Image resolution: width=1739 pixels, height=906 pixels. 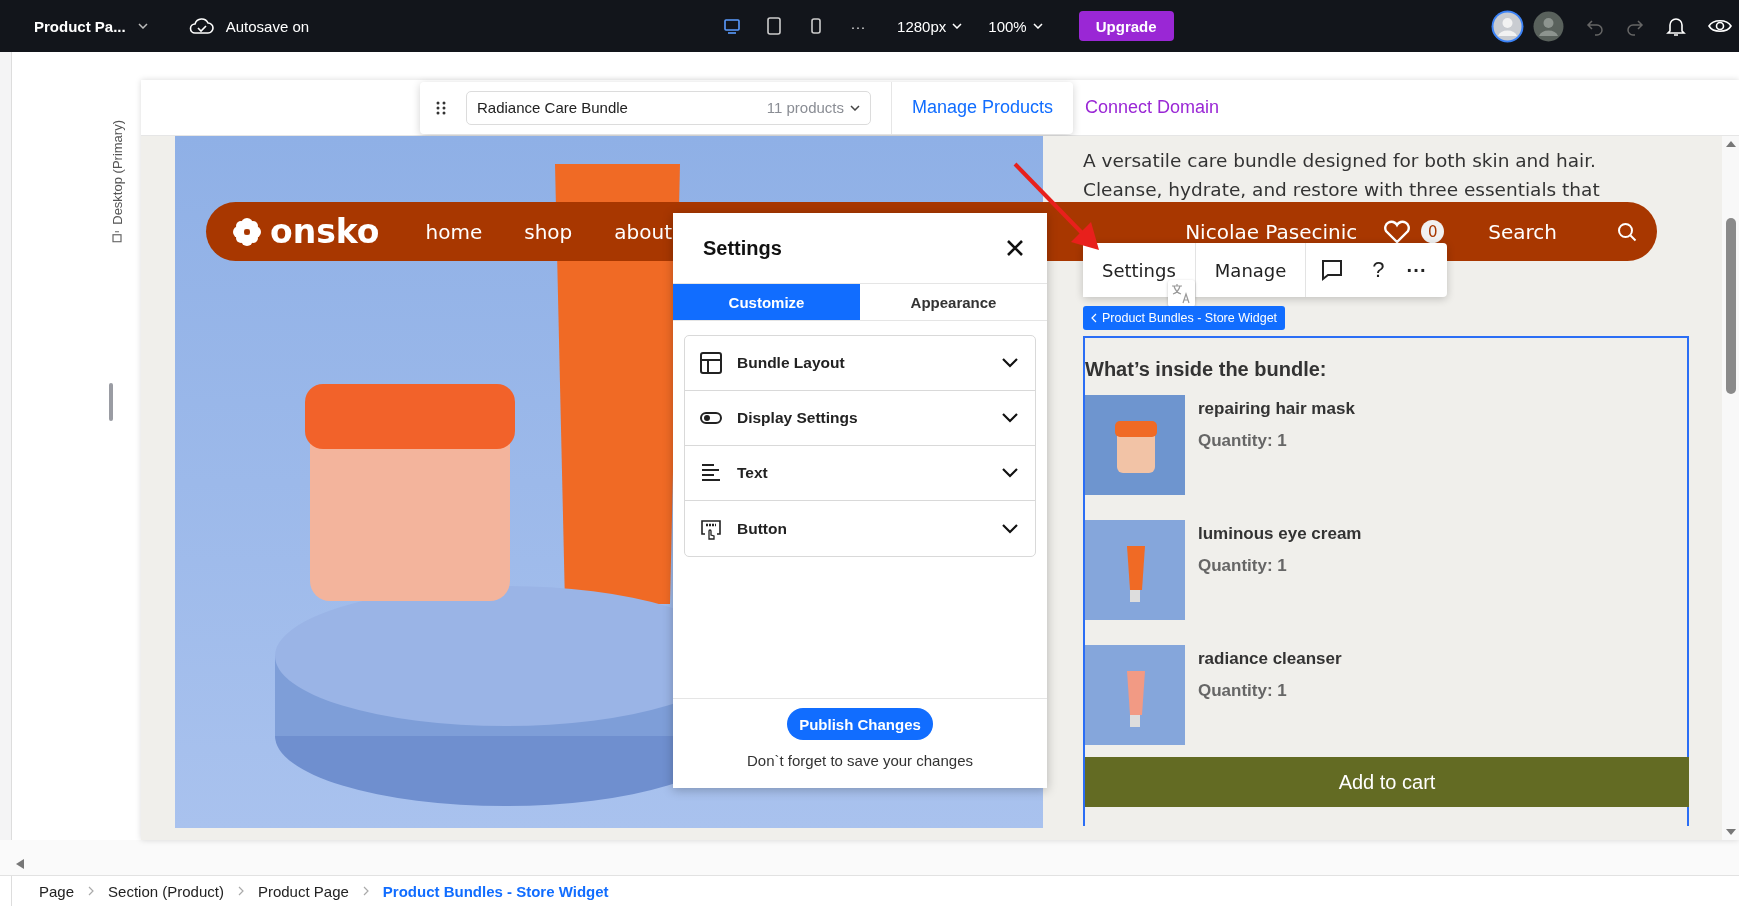 I want to click on more-button: ···, so click(x=1416, y=270).